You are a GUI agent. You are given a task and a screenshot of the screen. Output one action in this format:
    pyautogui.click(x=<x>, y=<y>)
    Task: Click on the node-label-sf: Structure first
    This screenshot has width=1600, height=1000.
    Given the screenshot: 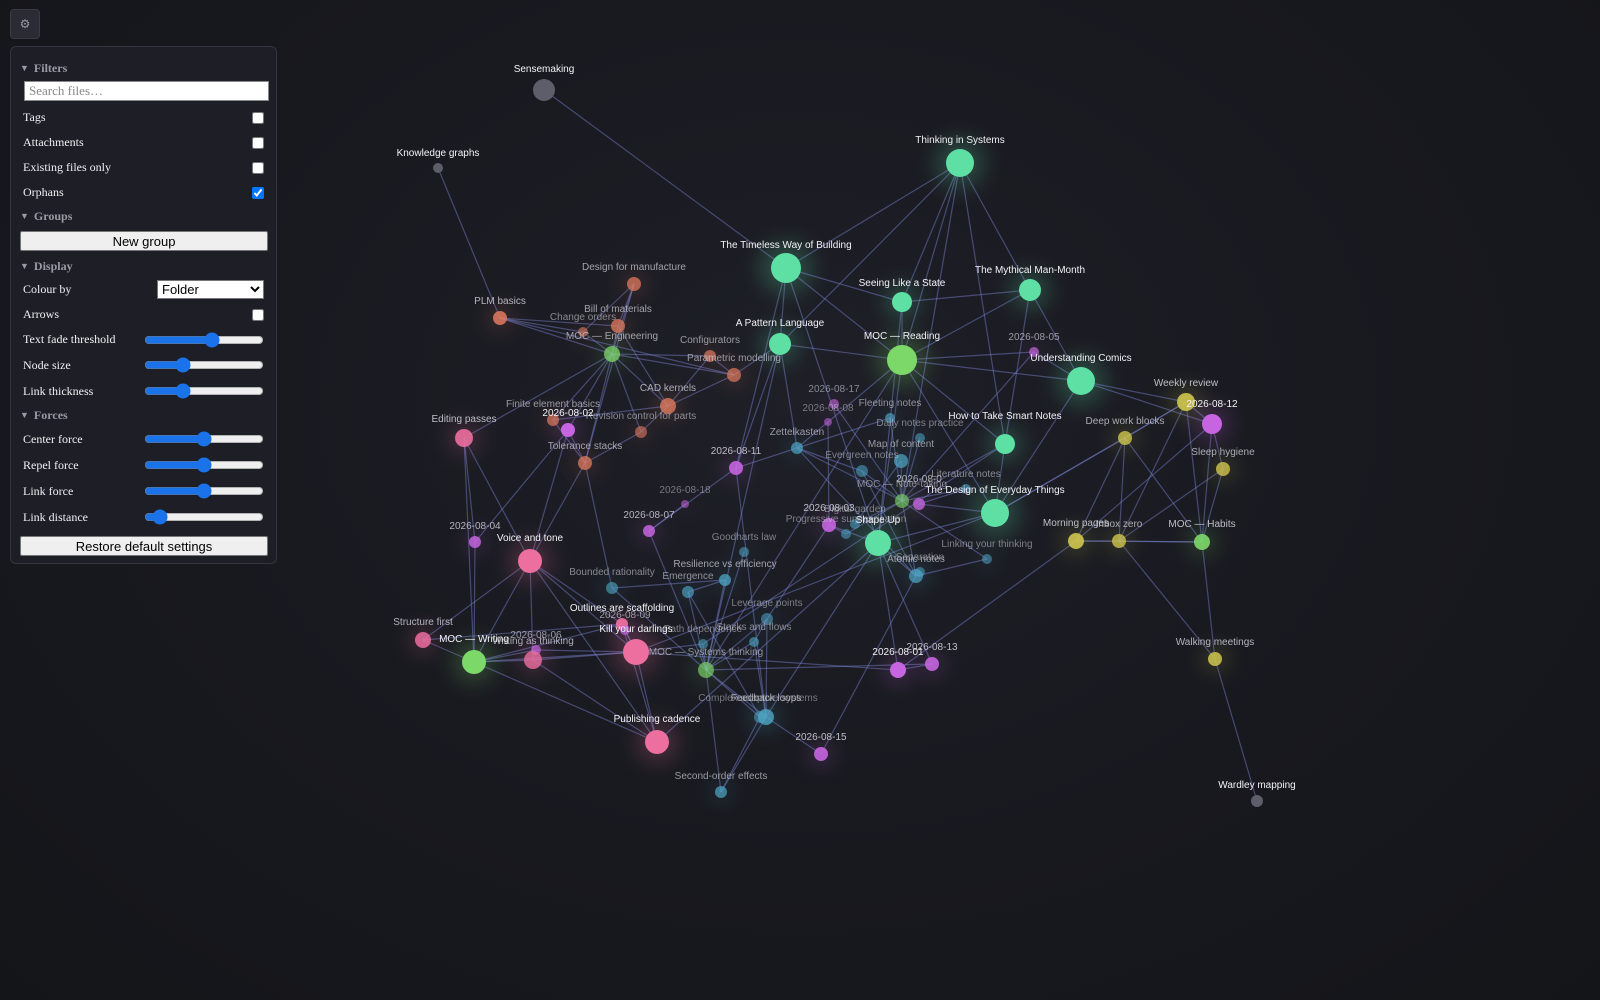 What is the action you would take?
    pyautogui.click(x=423, y=622)
    